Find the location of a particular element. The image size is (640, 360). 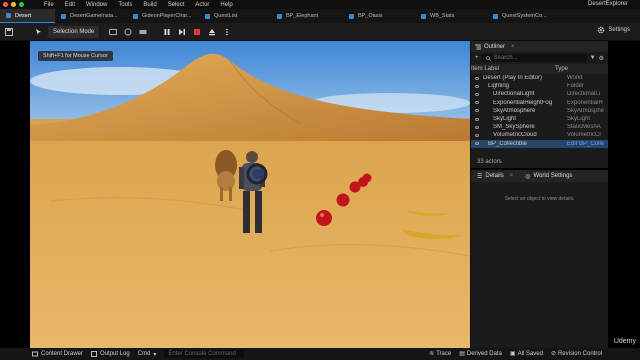

tab-label: WB_Stats is located at coordinates (442, 16).